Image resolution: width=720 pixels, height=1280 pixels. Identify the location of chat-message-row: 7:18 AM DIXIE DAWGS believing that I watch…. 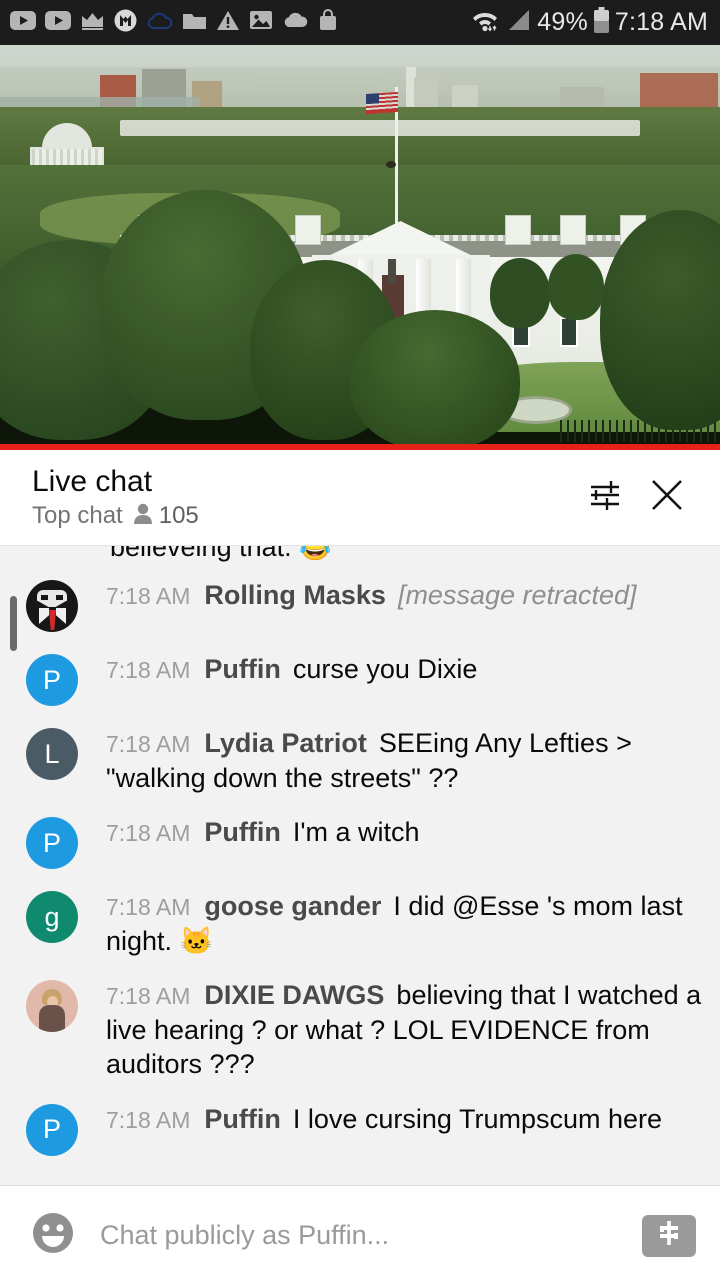
(360, 1030).